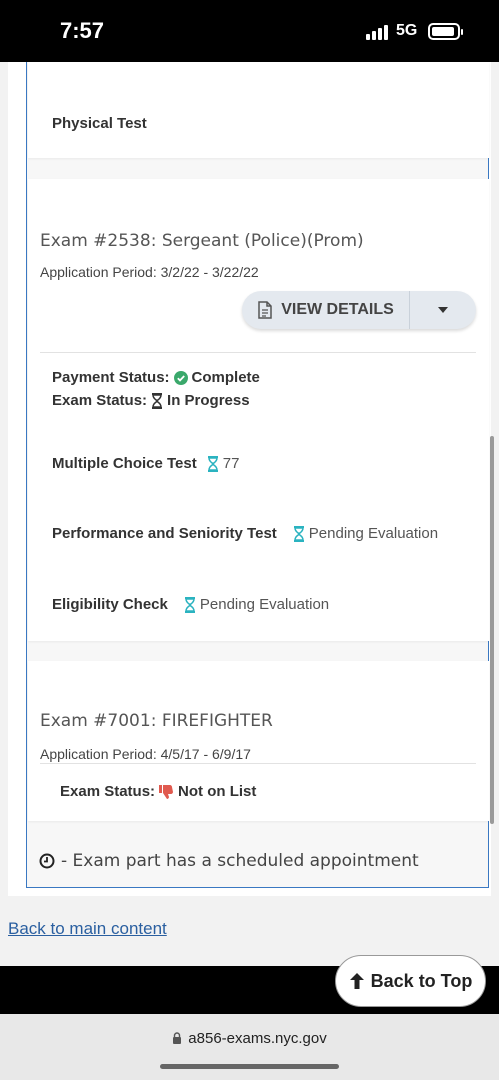 The image size is (499, 1080). Describe the element at coordinates (421, 980) in the screenshot. I see `back-to-top-label: Back to Top` at that location.